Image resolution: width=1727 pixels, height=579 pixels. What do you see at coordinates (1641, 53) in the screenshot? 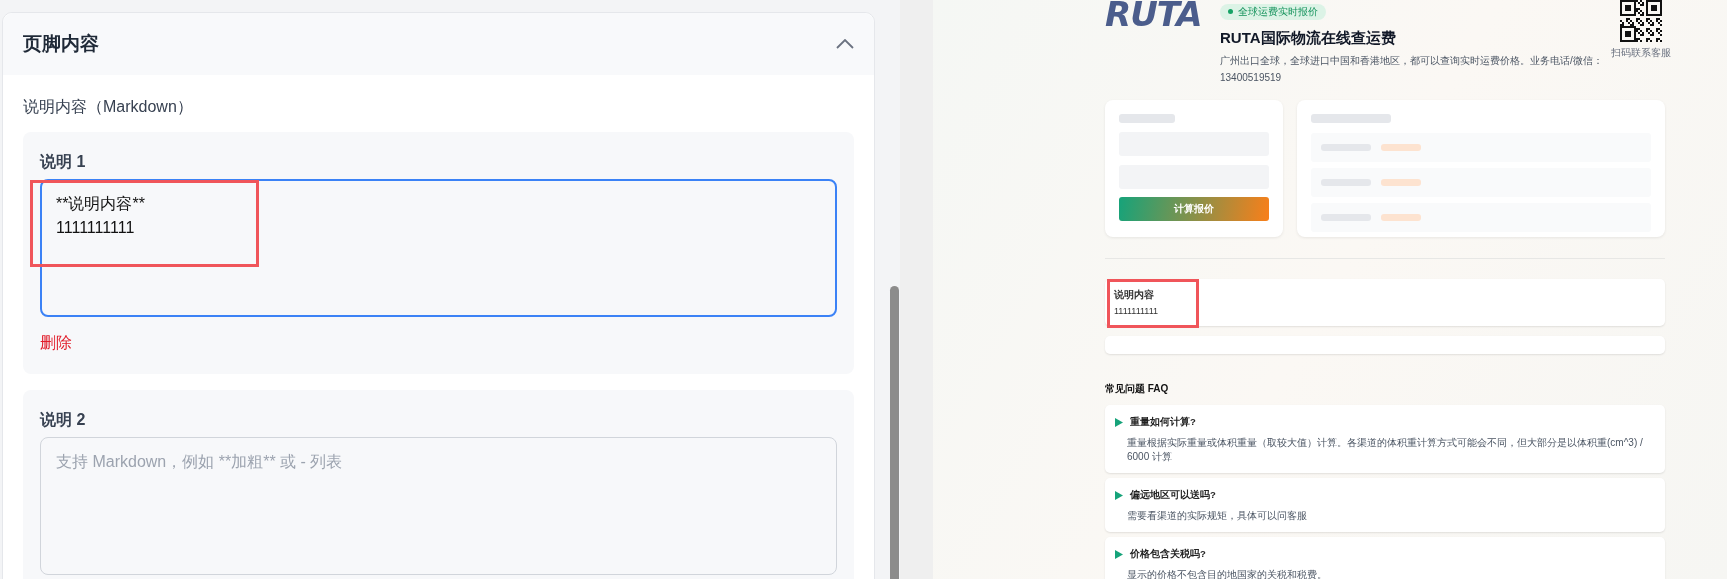
I see `qr-caption: 扫码联系客服` at bounding box center [1641, 53].